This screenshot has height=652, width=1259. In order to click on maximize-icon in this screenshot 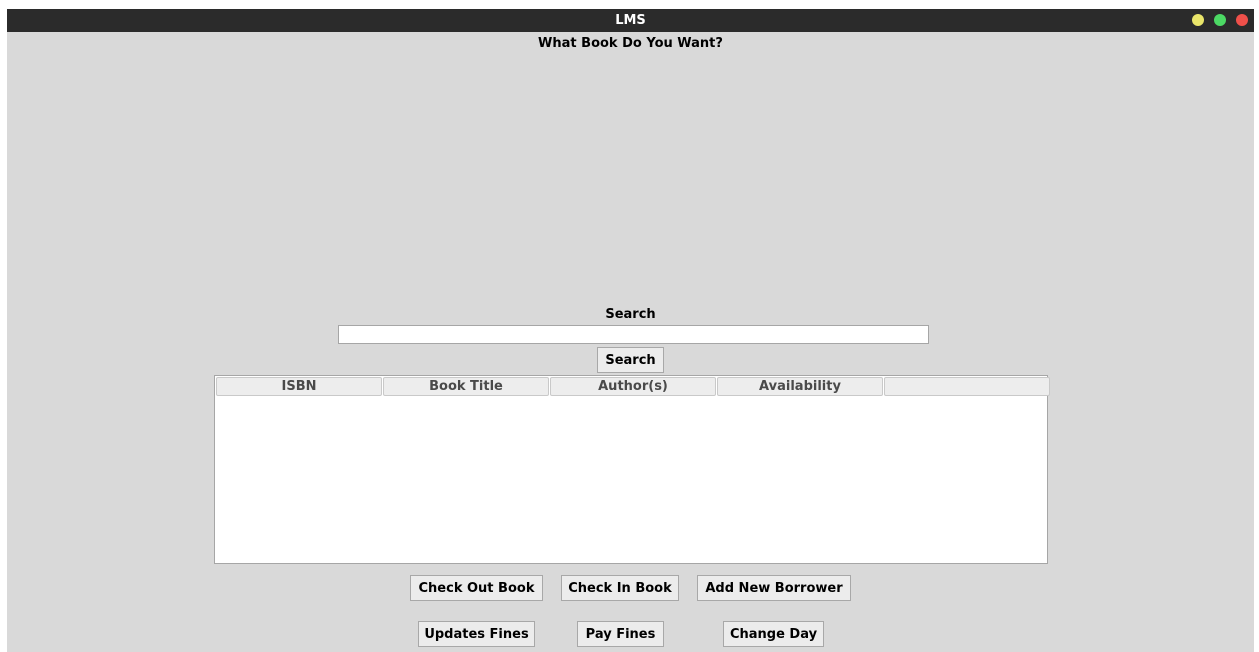, I will do `click(1220, 20)`.